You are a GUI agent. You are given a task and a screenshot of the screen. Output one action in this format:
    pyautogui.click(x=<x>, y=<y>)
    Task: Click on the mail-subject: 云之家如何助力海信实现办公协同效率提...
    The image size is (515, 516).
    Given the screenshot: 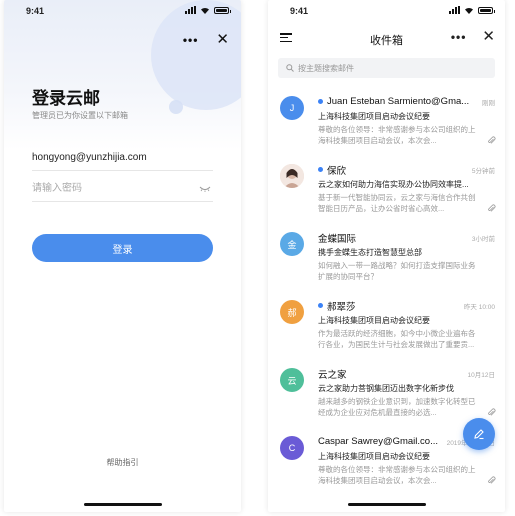 What is the action you would take?
    pyautogui.click(x=393, y=184)
    